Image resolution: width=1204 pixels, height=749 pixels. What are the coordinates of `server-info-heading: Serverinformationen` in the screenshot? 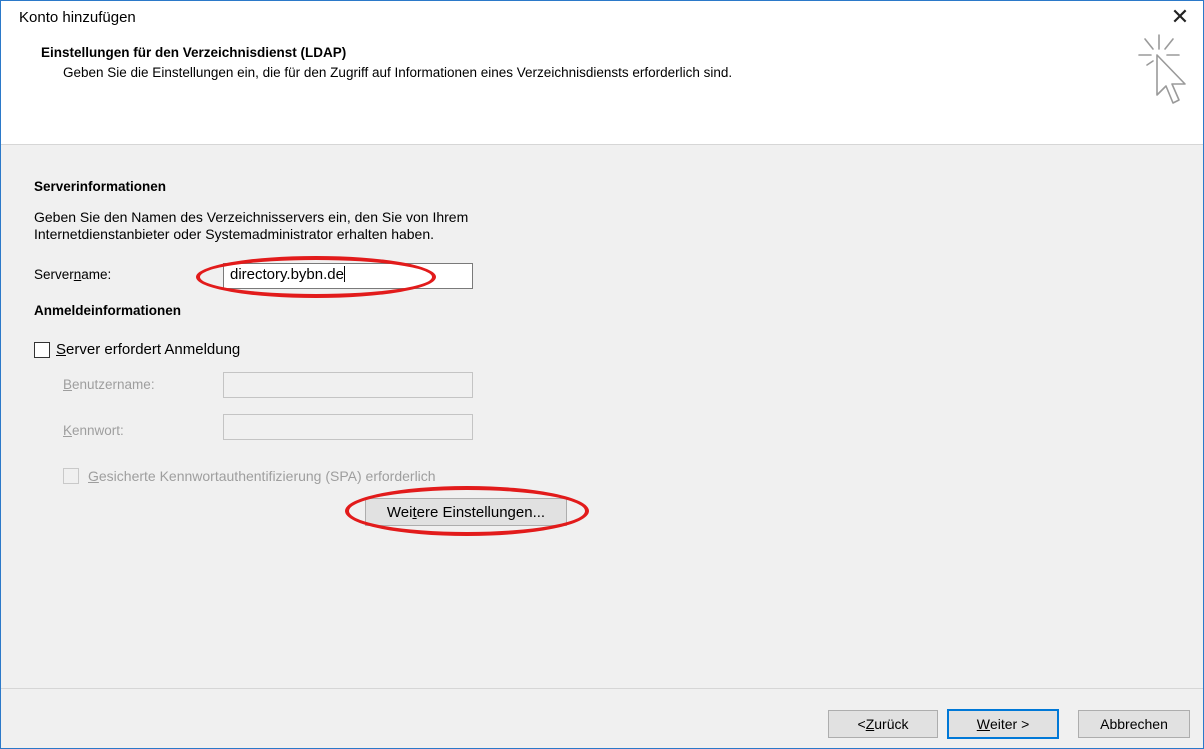 It's located at (100, 186).